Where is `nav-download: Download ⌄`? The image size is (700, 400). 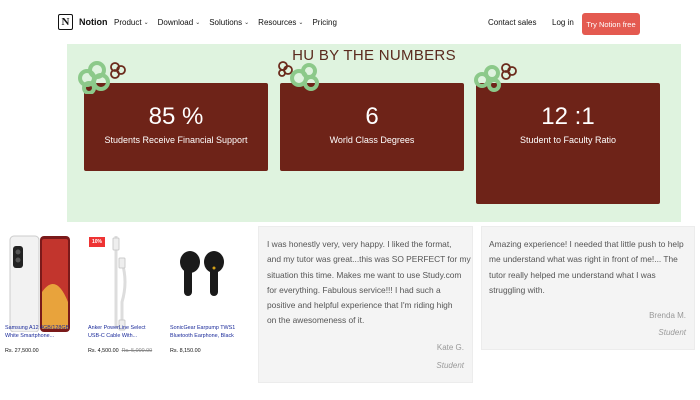 nav-download: Download ⌄ is located at coordinates (179, 22).